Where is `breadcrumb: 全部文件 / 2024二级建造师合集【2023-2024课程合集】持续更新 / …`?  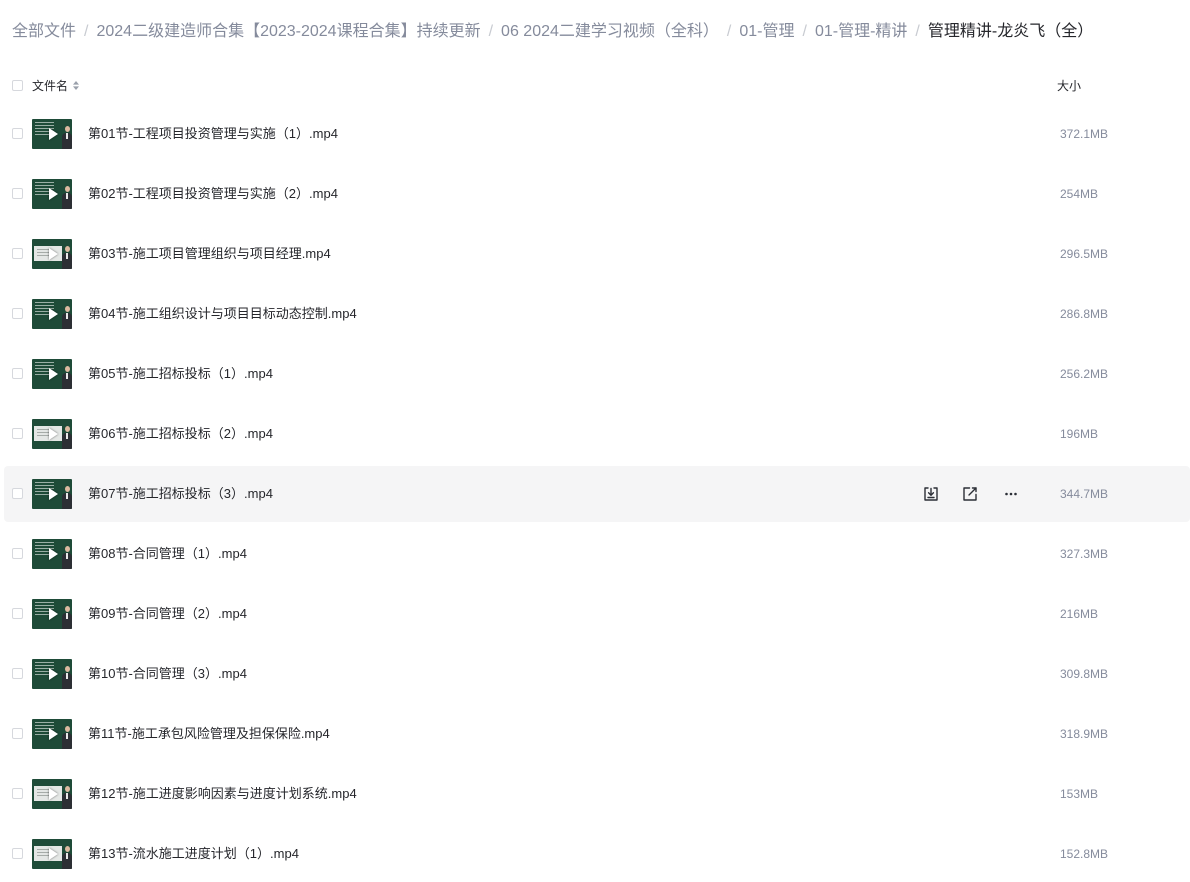
breadcrumb: 全部文件 / 2024二级建造师合集【2023-2024课程合集】持续更新 / … is located at coordinates (552, 32).